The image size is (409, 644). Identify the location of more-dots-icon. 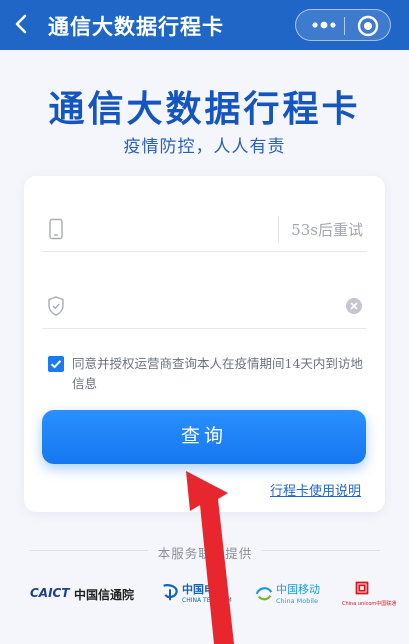
(324, 25).